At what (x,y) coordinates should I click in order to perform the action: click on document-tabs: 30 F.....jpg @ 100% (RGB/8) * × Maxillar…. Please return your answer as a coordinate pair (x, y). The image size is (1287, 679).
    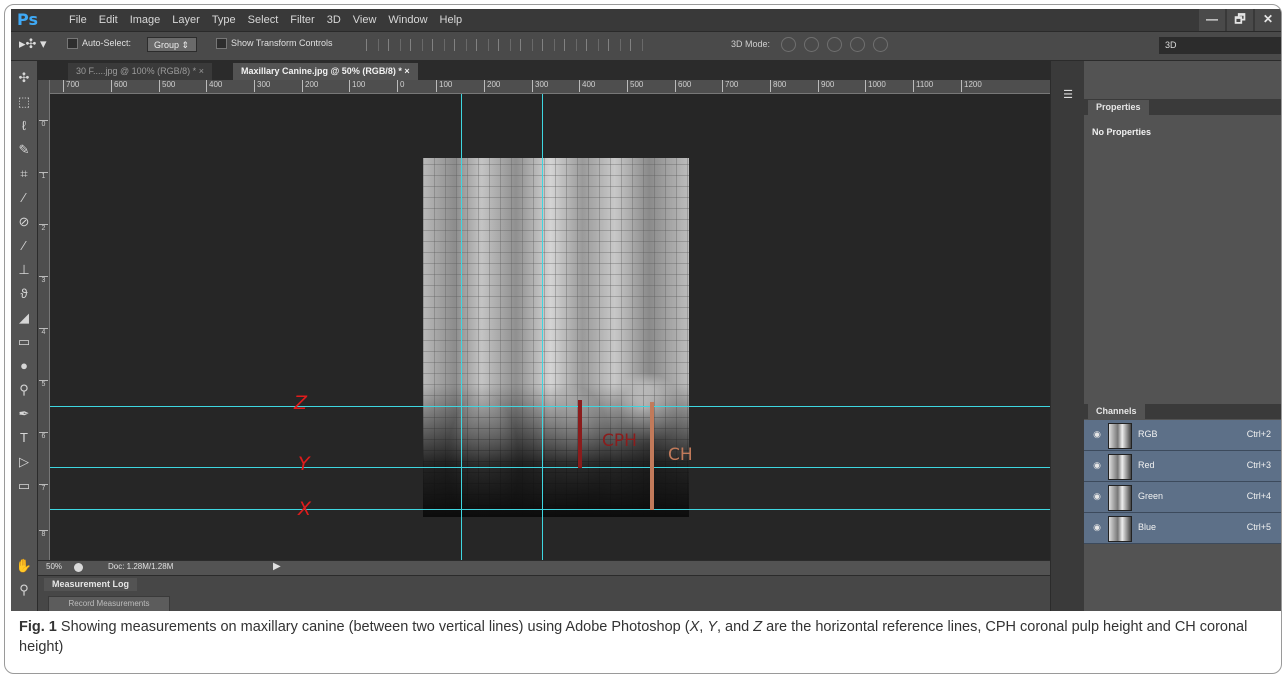
    Looking at the image, I should click on (544, 70).